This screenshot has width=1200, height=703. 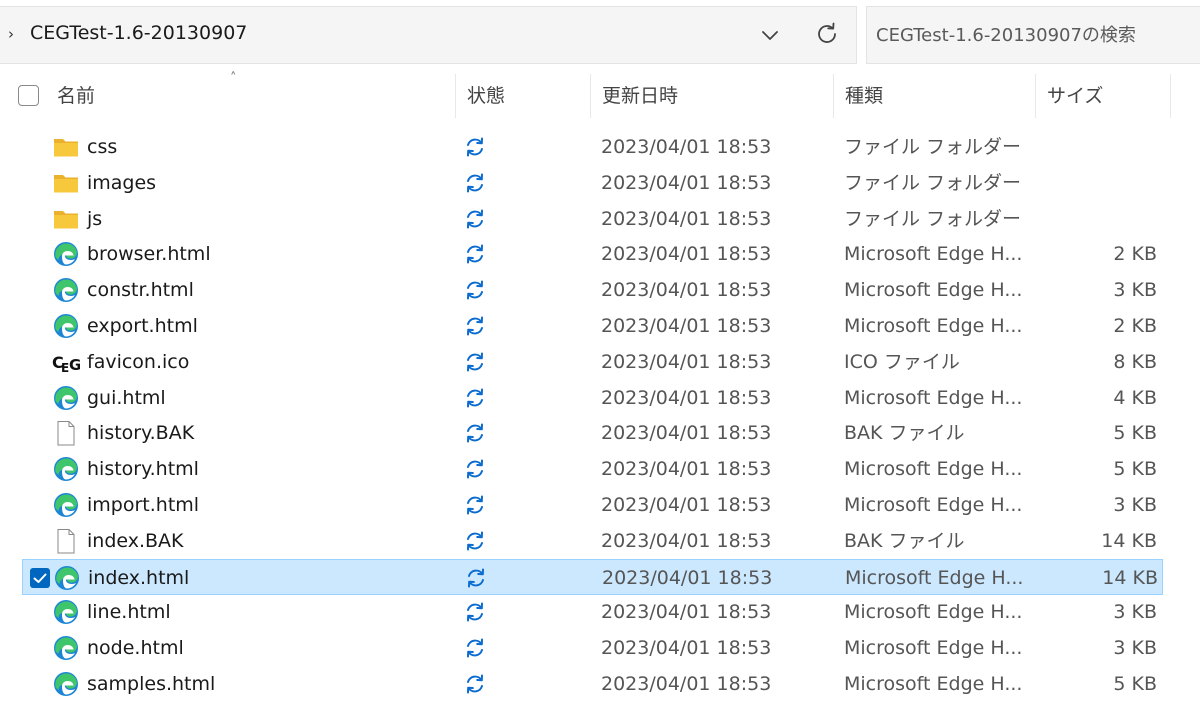 What do you see at coordinates (138, 362) in the screenshot?
I see `file-name: favicon.ico` at bounding box center [138, 362].